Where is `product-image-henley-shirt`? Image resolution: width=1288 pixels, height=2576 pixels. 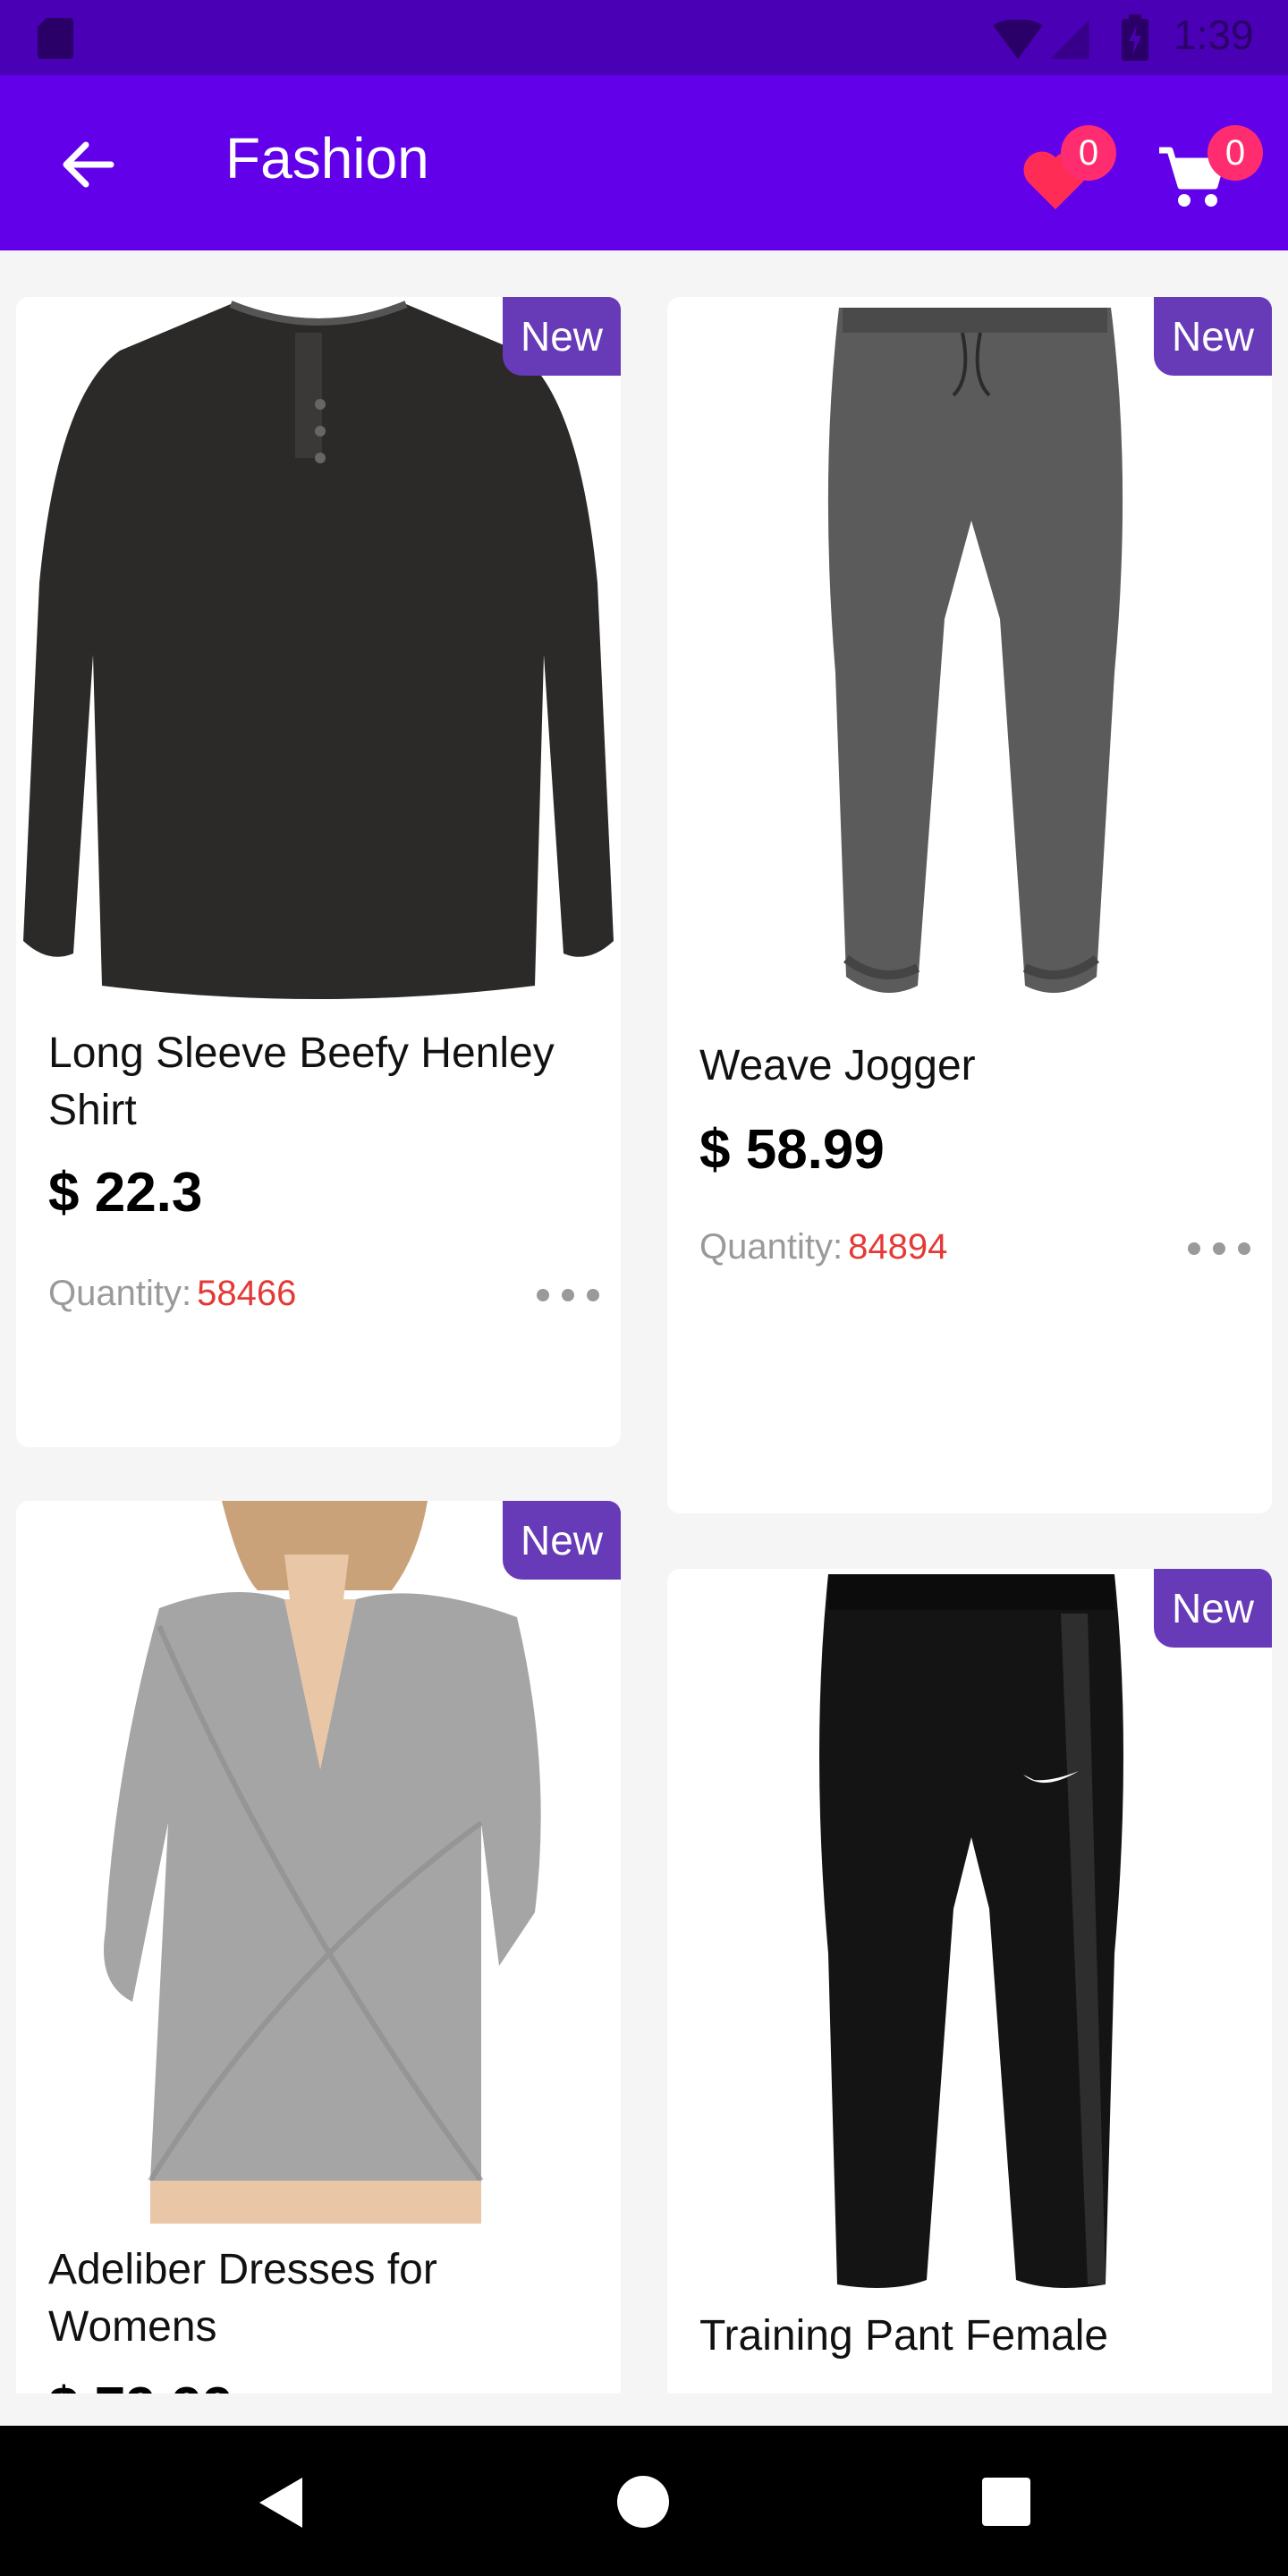
product-image-henley-shirt is located at coordinates (318, 650).